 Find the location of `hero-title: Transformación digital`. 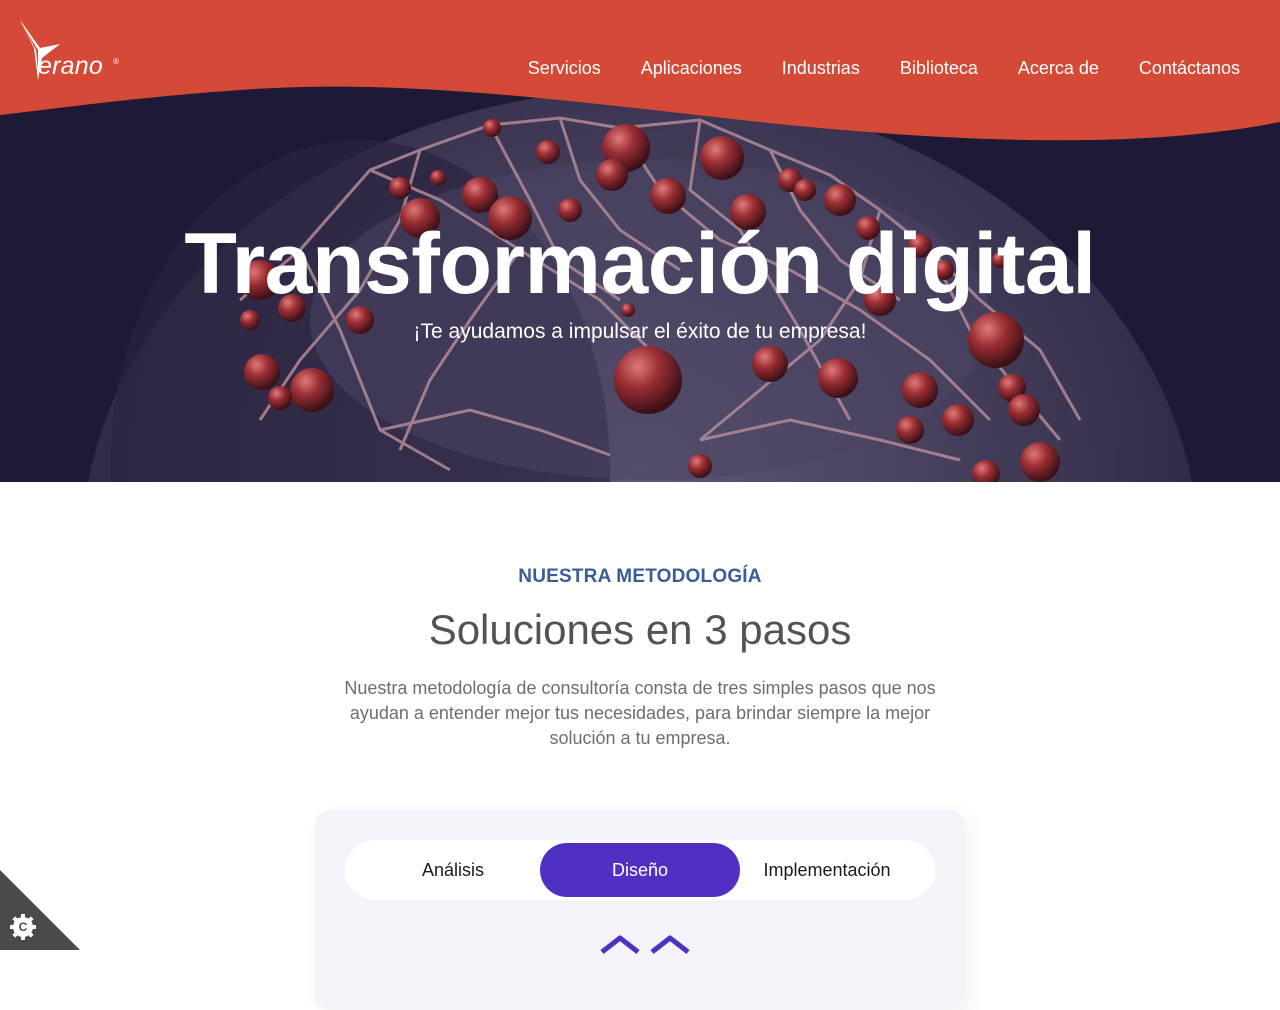

hero-title: Transformación digital is located at coordinates (640, 264).